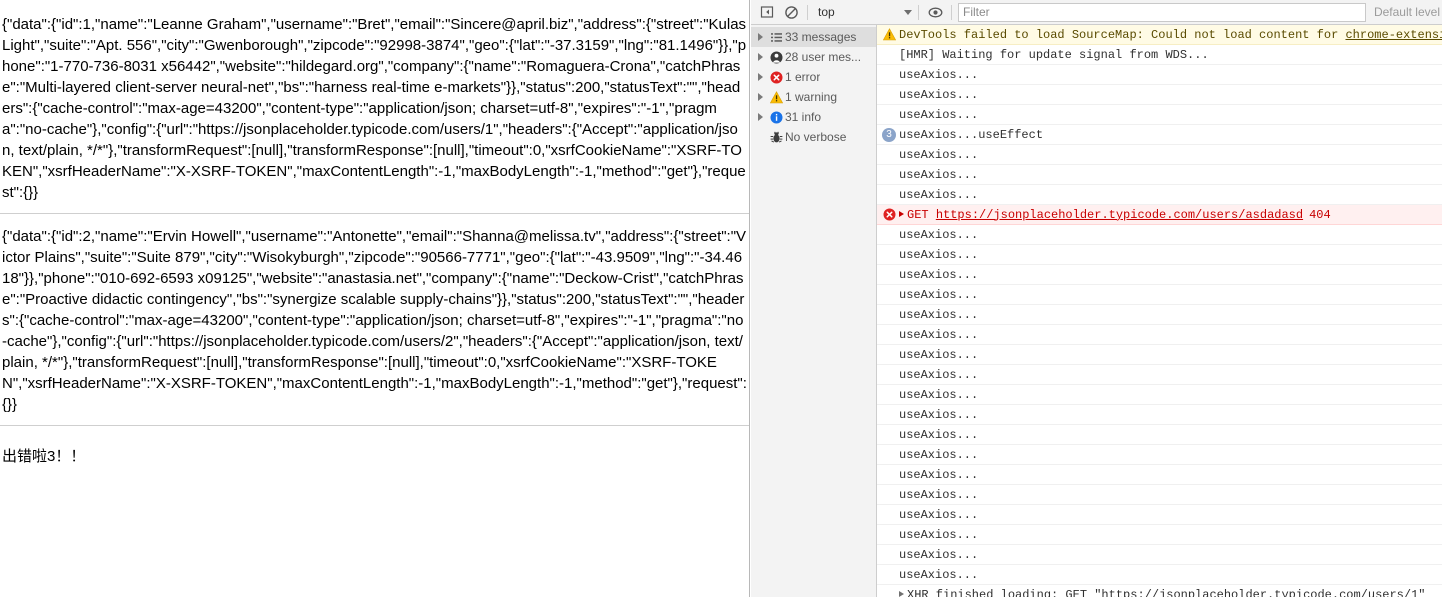 This screenshot has width=1442, height=597. What do you see at coordinates (767, 12) in the screenshot?
I see `console-sidebar-toggle-icon` at bounding box center [767, 12].